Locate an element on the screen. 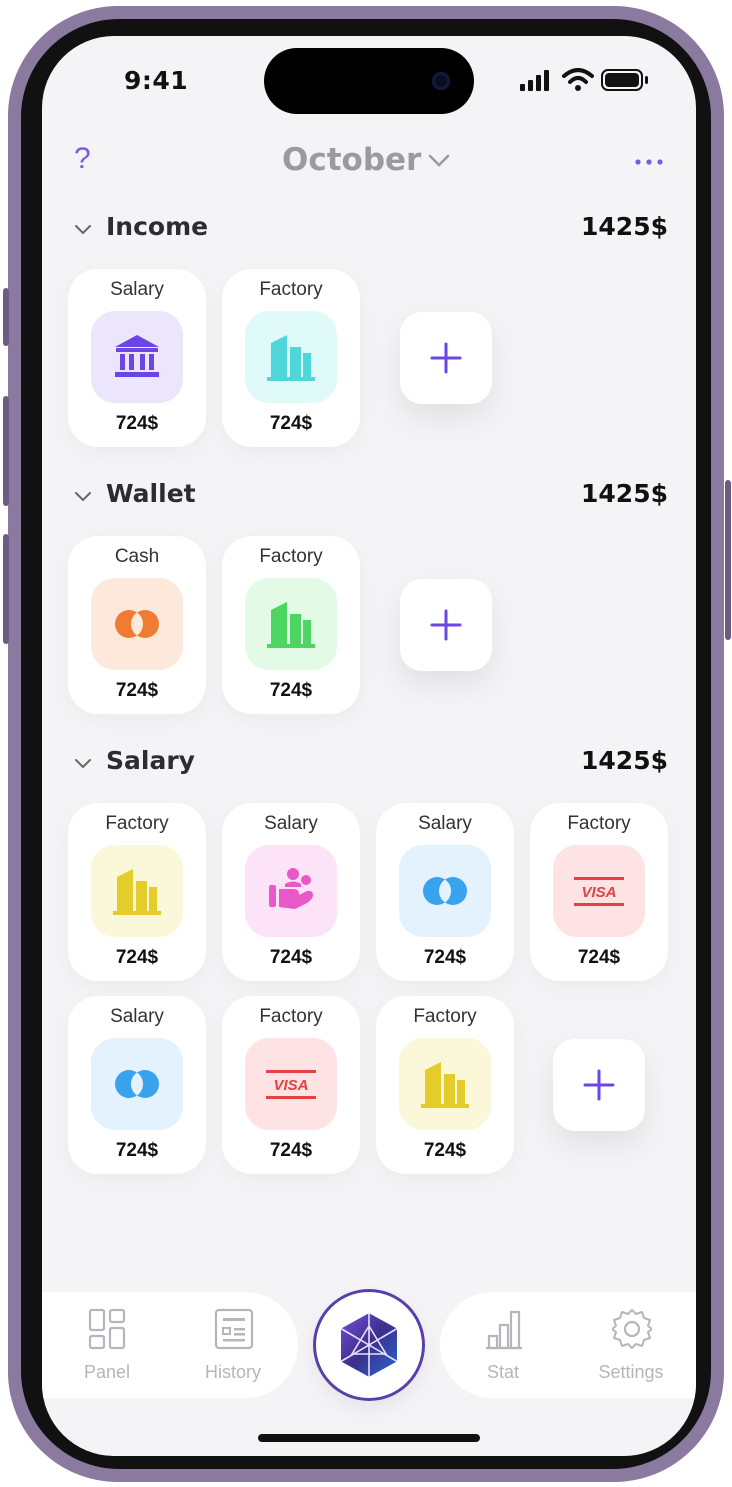 This screenshot has width=732, height=1487. center-action-button is located at coordinates (369, 1345).